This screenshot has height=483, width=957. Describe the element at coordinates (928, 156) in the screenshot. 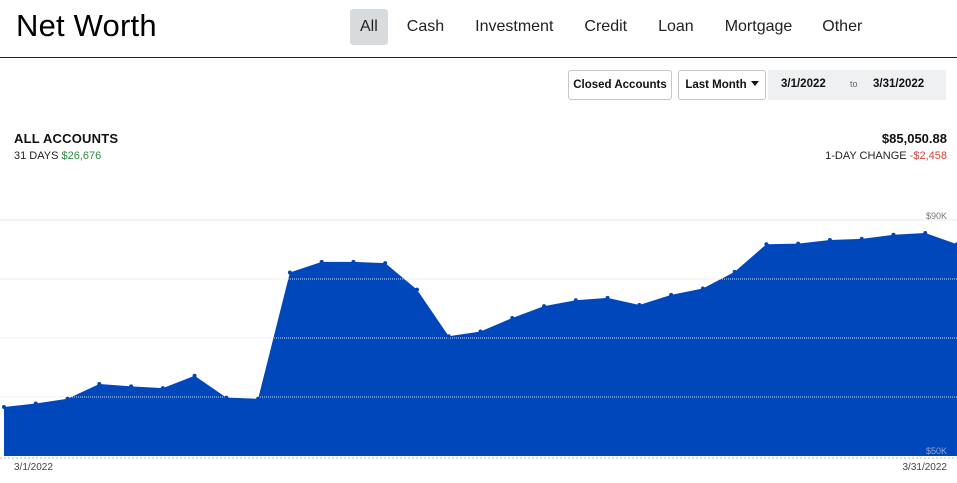

I see `day-change-value: -$2,458` at that location.